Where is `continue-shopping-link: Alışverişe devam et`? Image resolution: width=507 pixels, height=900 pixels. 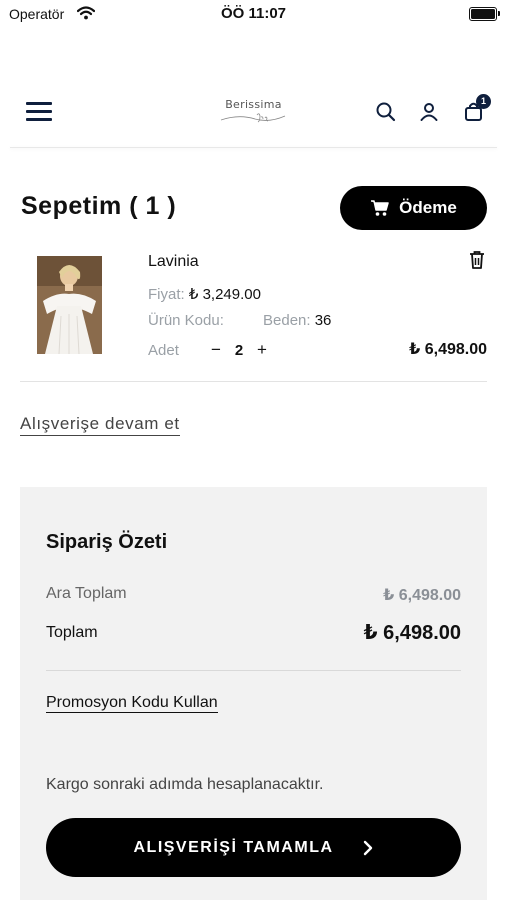 continue-shopping-link: Alışverişe devam et is located at coordinates (100, 425).